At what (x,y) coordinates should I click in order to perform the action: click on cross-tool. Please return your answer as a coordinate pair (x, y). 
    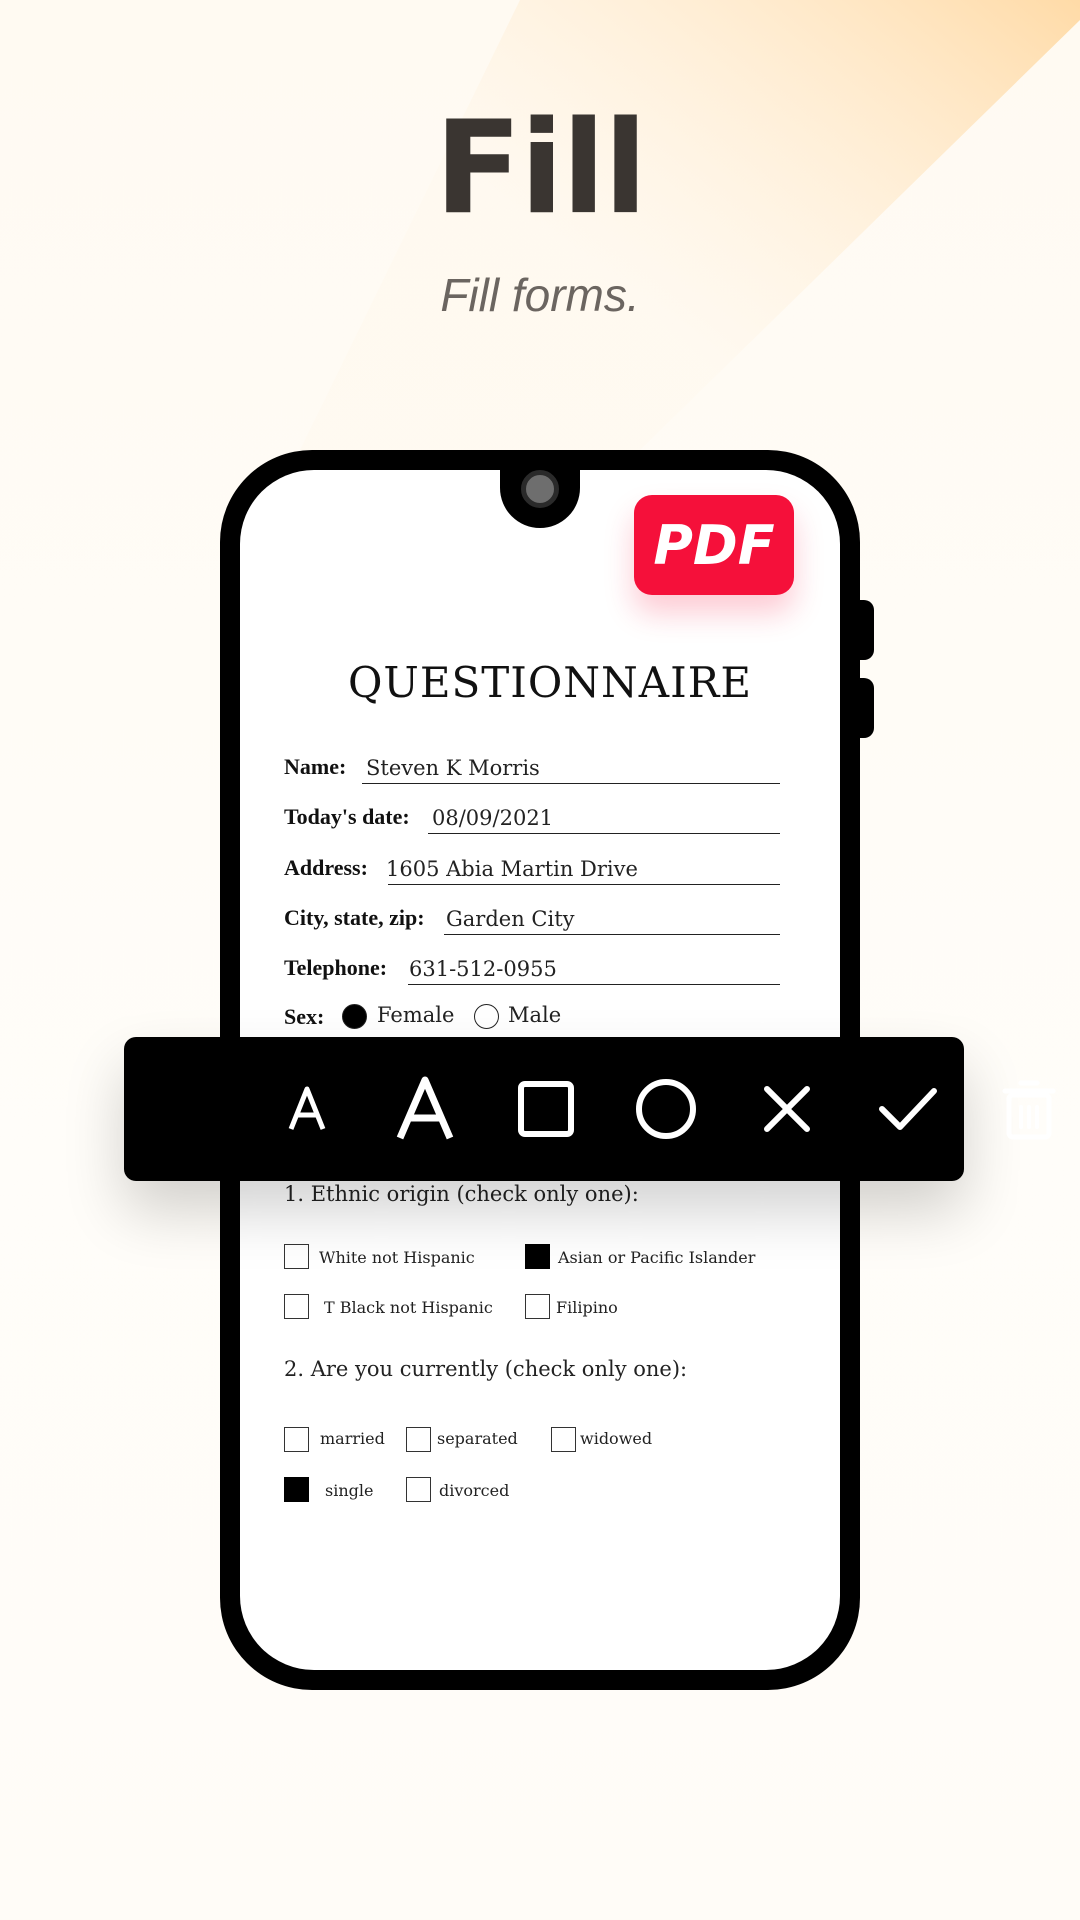
    Looking at the image, I should click on (787, 1109).